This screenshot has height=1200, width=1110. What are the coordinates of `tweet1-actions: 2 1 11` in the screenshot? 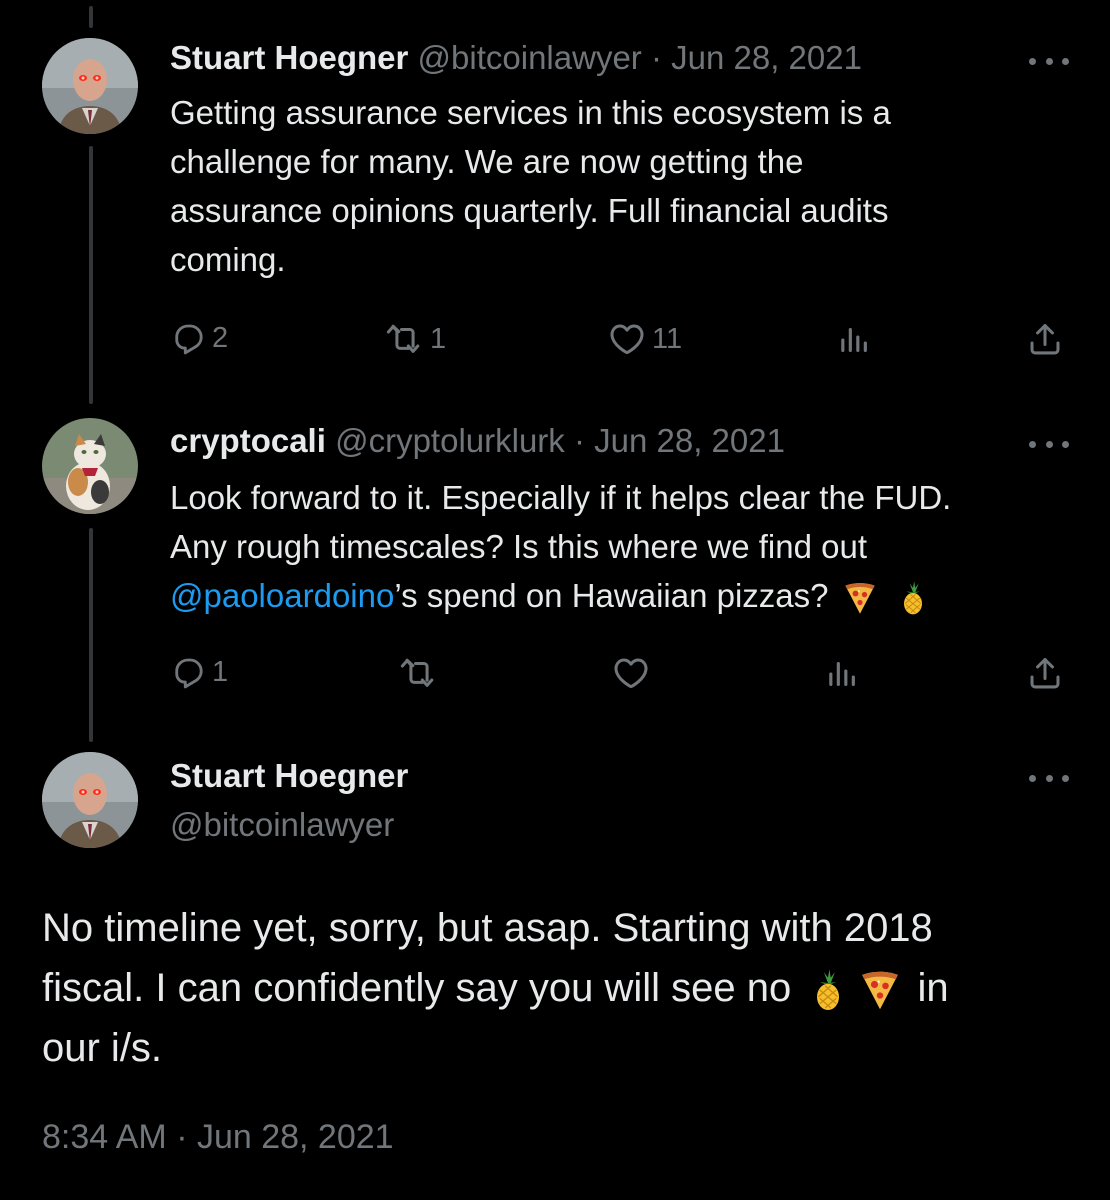 It's located at (555, 342).